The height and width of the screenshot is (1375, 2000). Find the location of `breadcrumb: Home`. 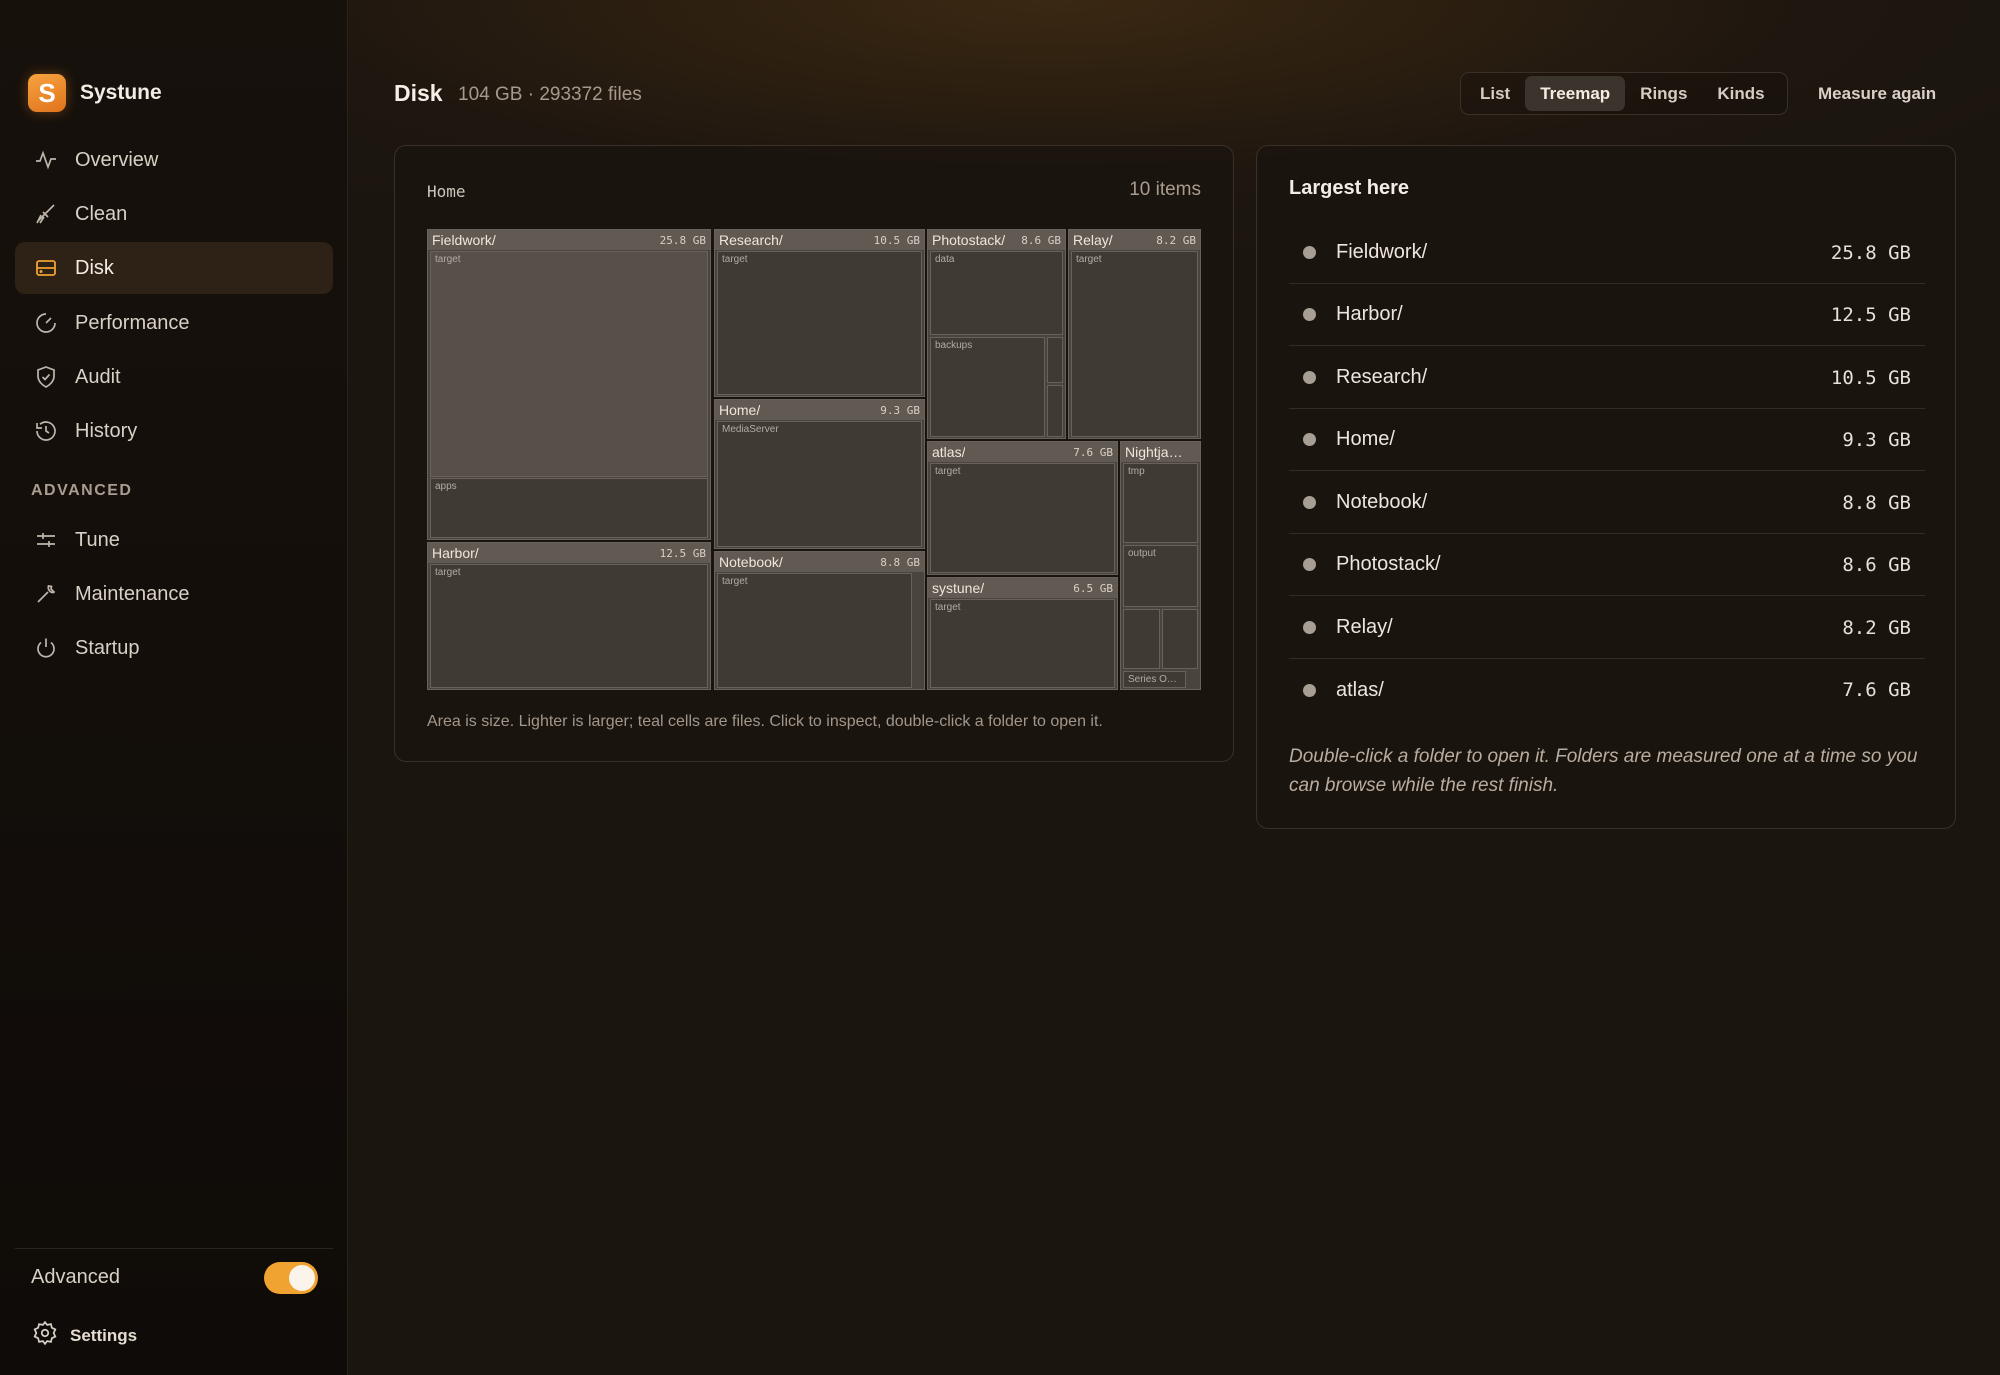

breadcrumb: Home is located at coordinates (446, 191).